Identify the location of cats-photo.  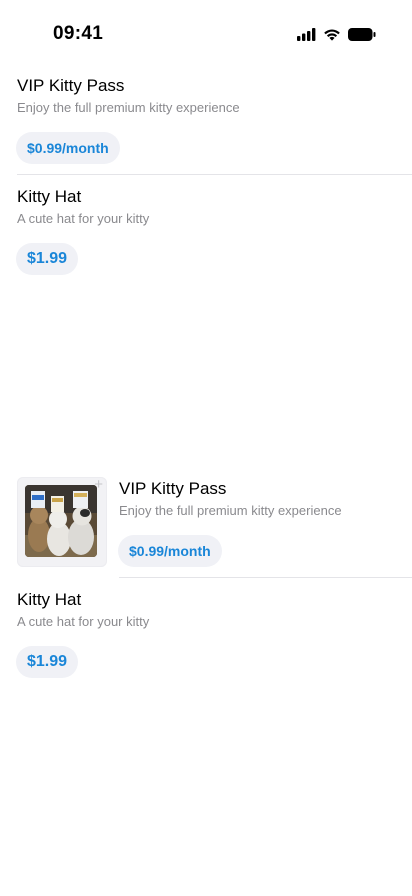
(61, 521).